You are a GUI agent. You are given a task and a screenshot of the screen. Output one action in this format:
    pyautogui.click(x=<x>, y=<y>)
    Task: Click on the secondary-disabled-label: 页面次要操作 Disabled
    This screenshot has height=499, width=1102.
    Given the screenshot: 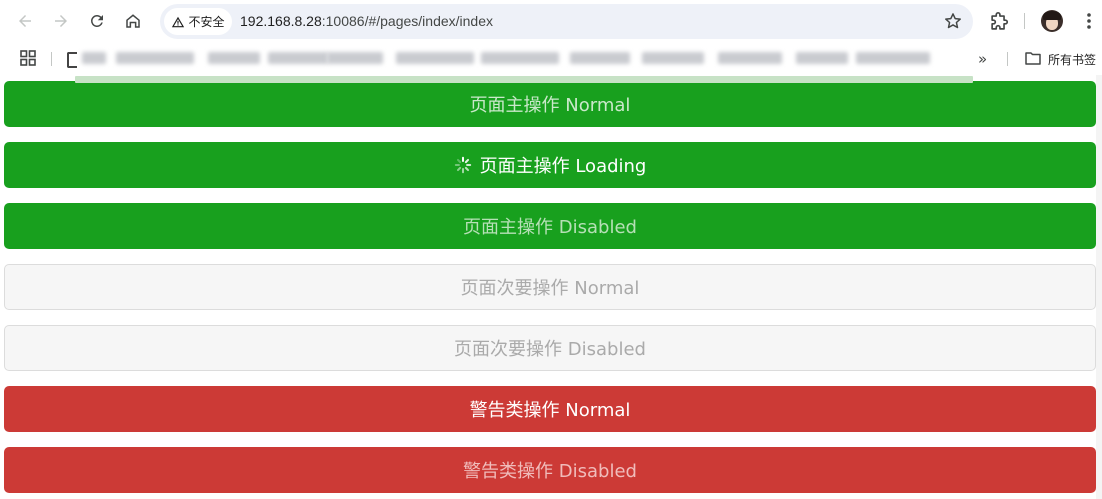 What is the action you would take?
    pyautogui.click(x=550, y=349)
    